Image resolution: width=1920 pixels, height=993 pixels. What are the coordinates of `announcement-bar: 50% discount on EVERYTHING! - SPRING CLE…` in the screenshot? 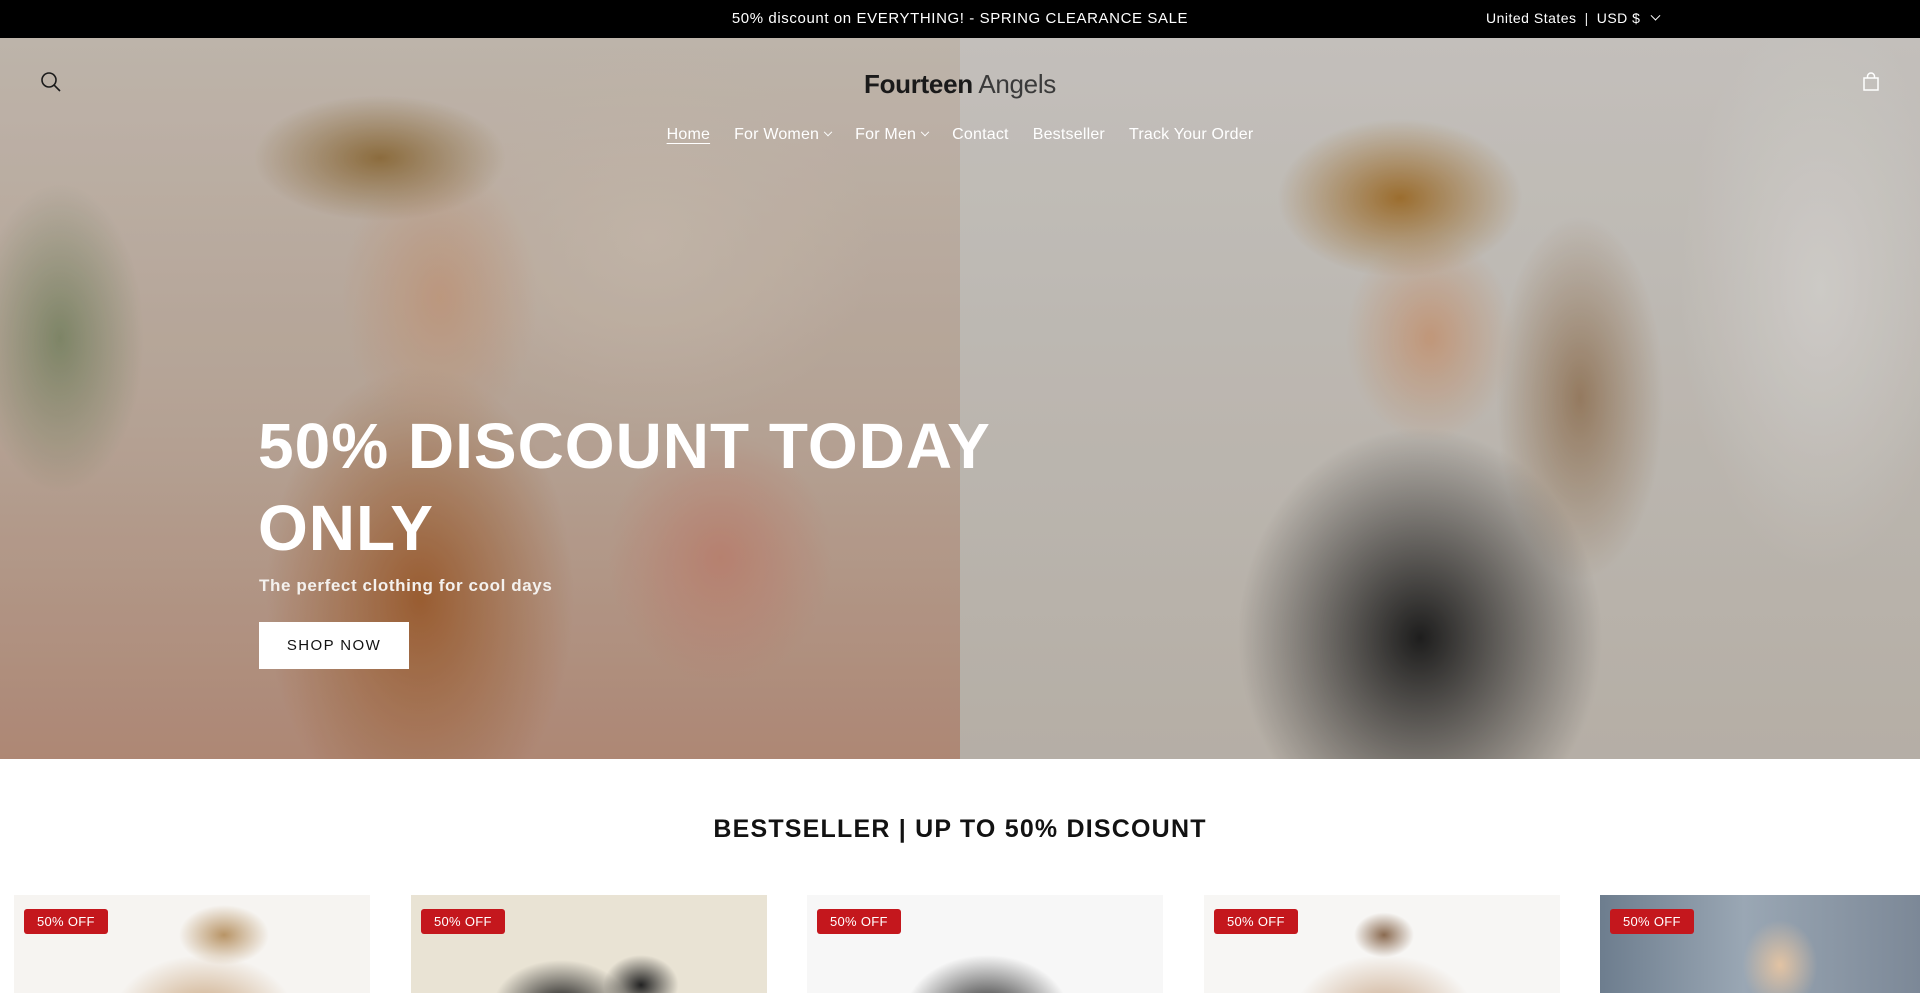 It's located at (960, 19).